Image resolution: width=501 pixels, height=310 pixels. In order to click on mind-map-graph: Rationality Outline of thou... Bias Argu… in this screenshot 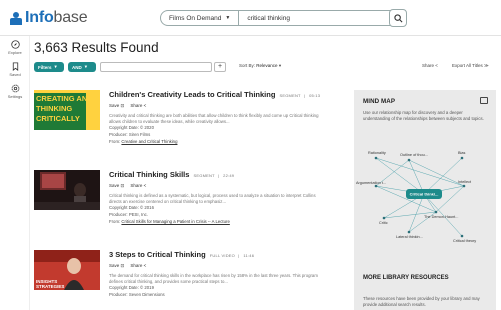, I will do `click(425, 197)`.